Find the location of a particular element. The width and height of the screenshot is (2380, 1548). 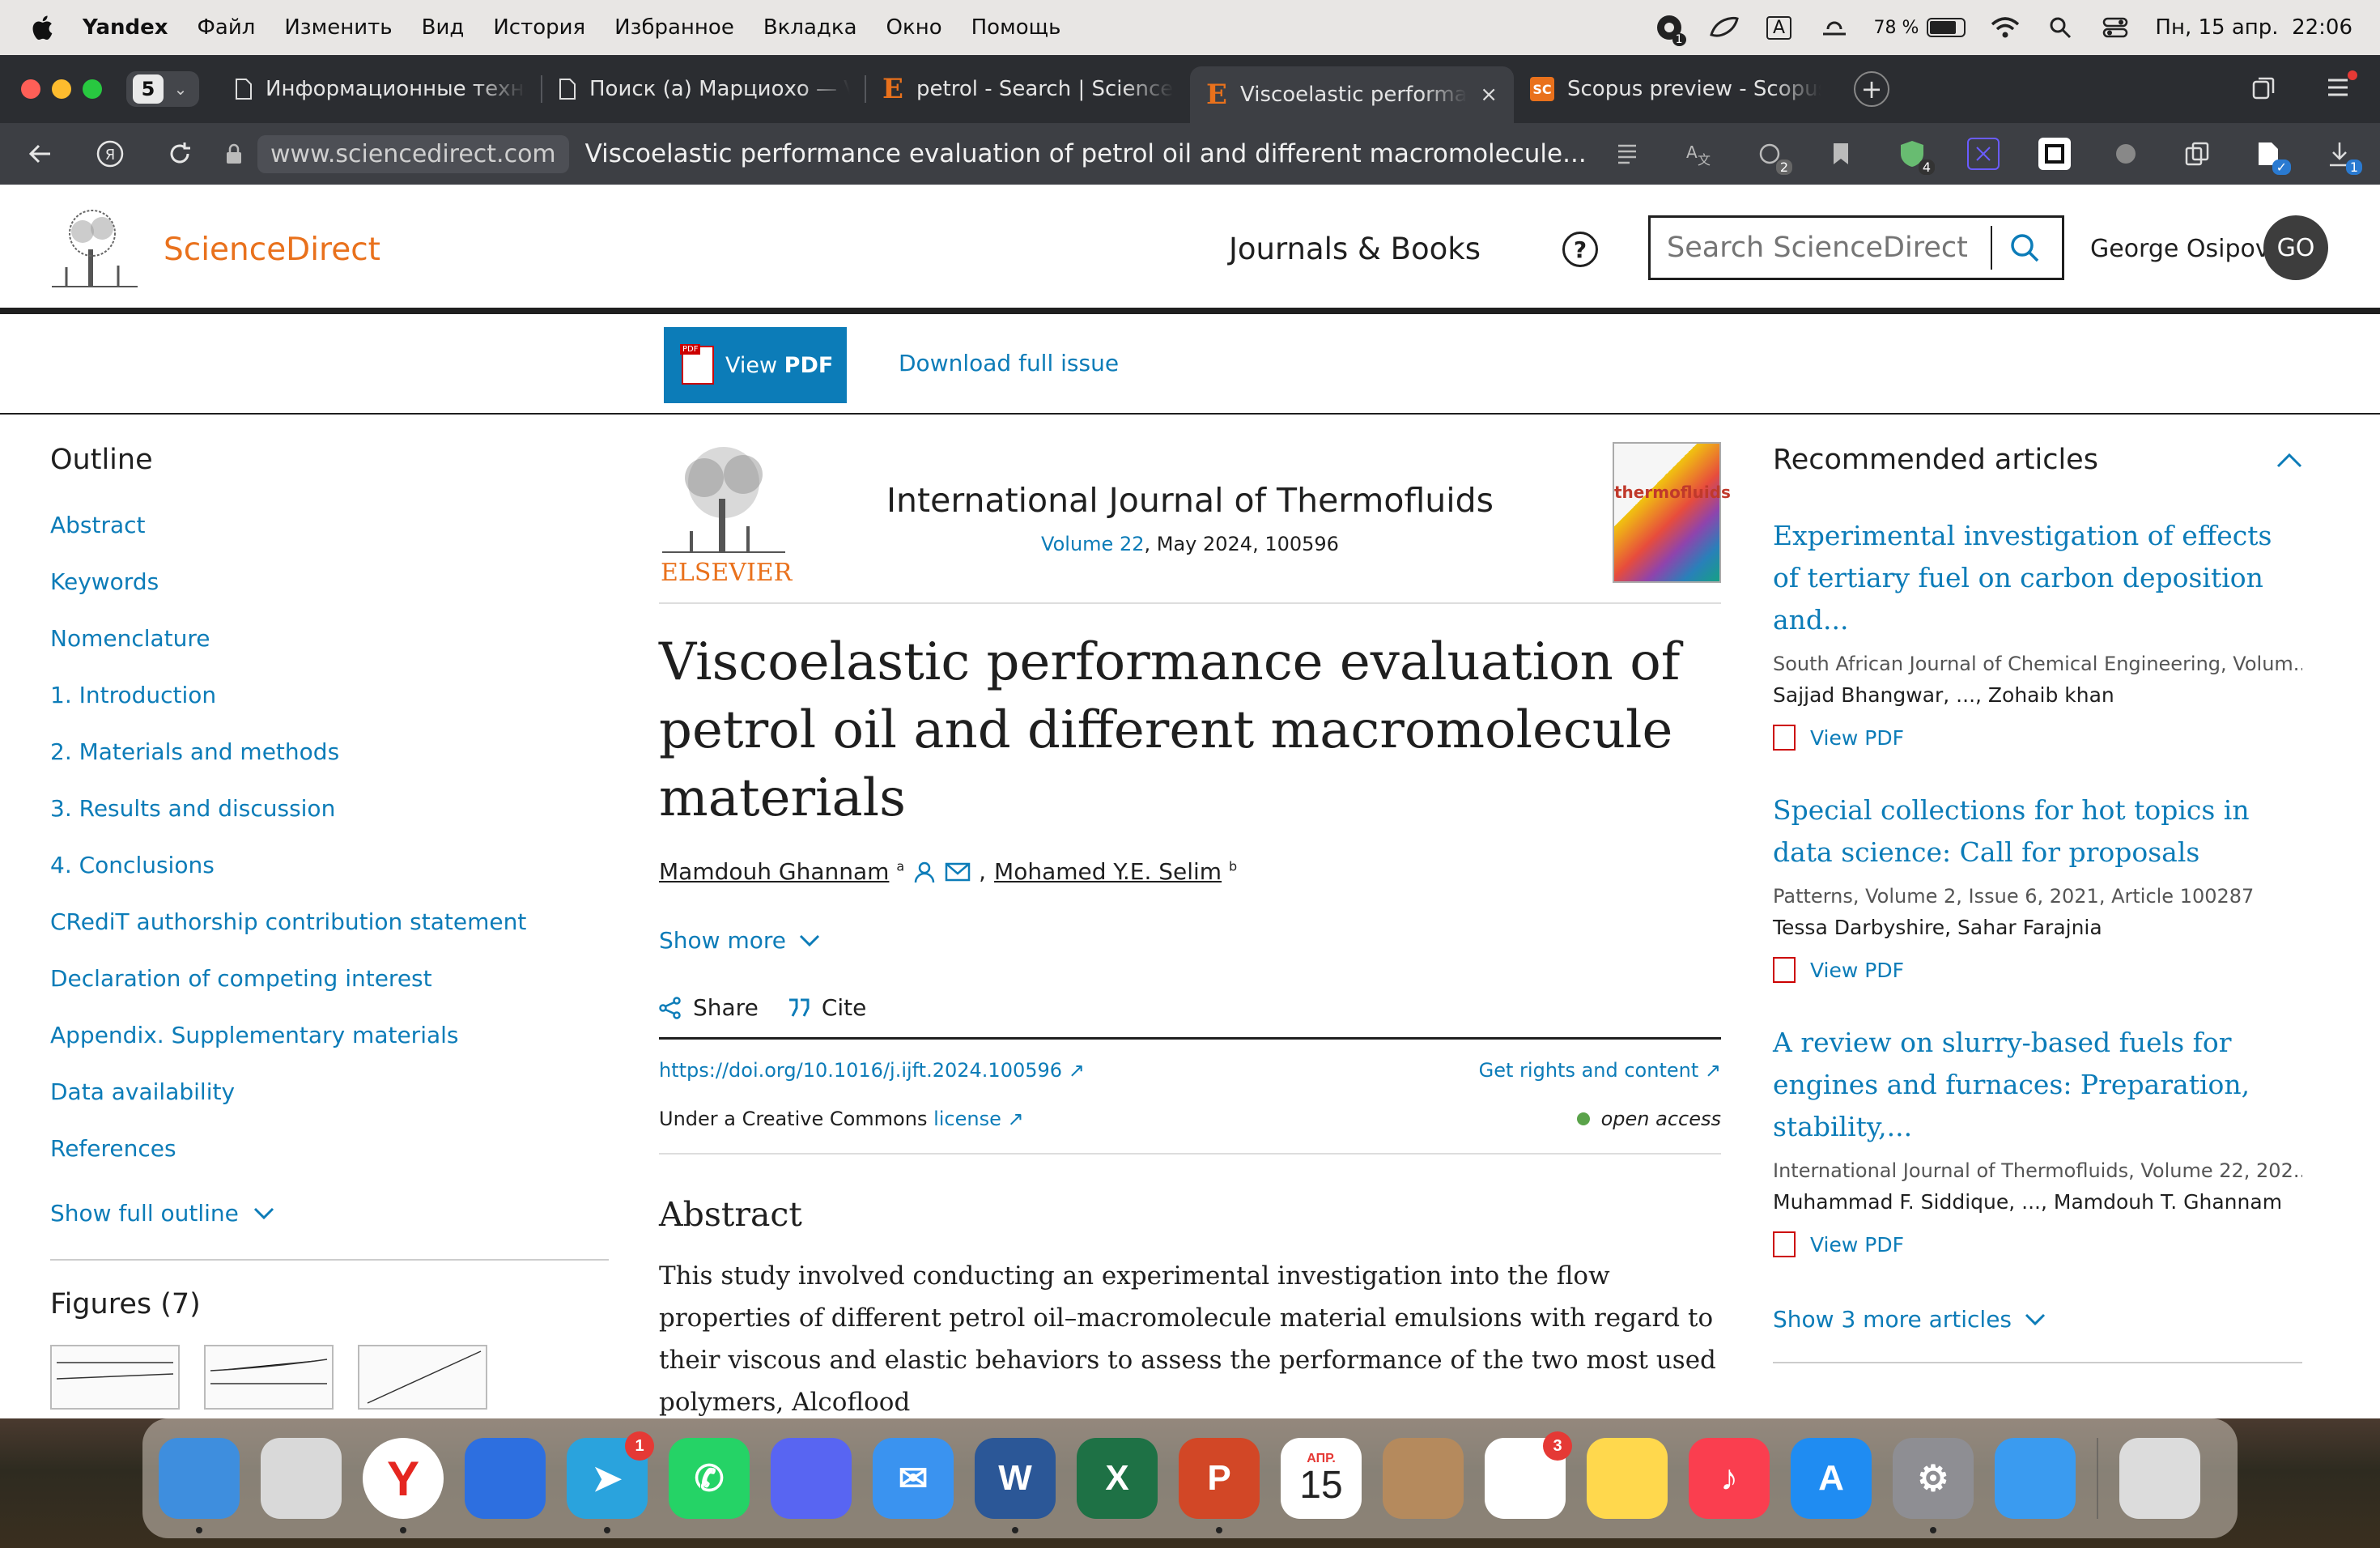

telegram-dock-icon: ➤ 1 is located at coordinates (610, 1482).